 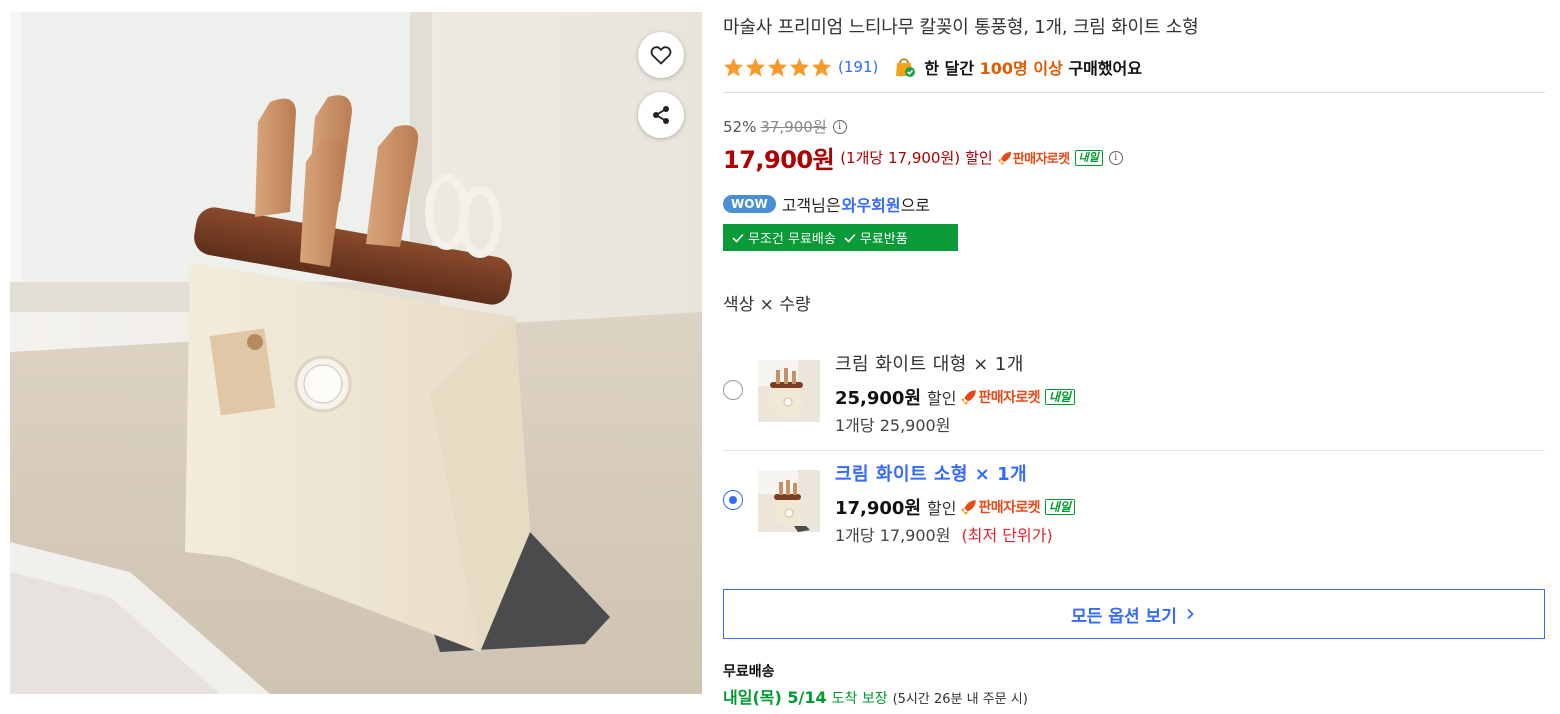 I want to click on option-price: 25,900원, so click(x=878, y=398).